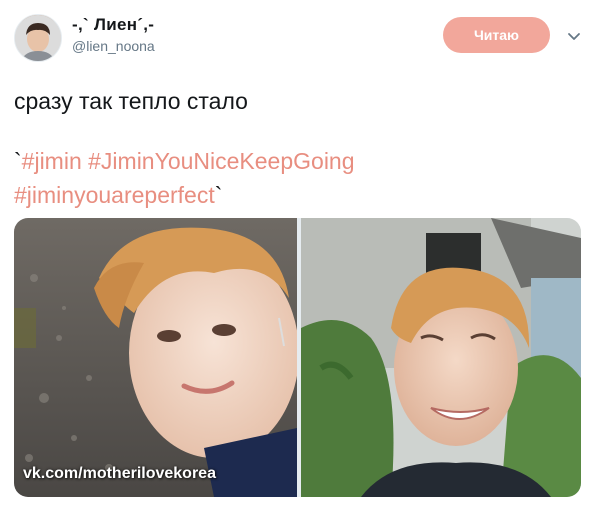  Describe the element at coordinates (113, 25) in the screenshot. I see `display-name: -,` Лиен´,-` at that location.